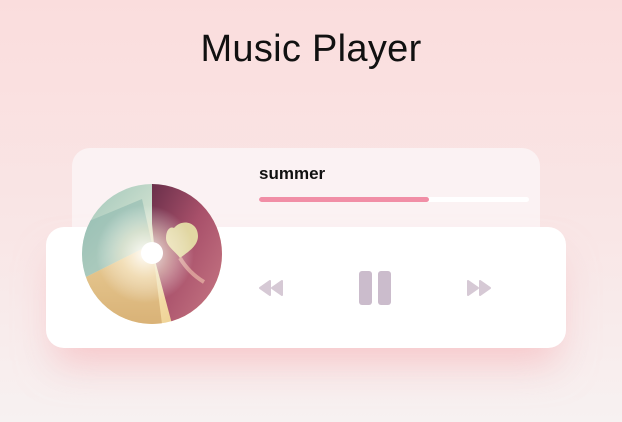 The image size is (622, 422). What do you see at coordinates (311, 288) in the screenshot?
I see `playback-controls` at bounding box center [311, 288].